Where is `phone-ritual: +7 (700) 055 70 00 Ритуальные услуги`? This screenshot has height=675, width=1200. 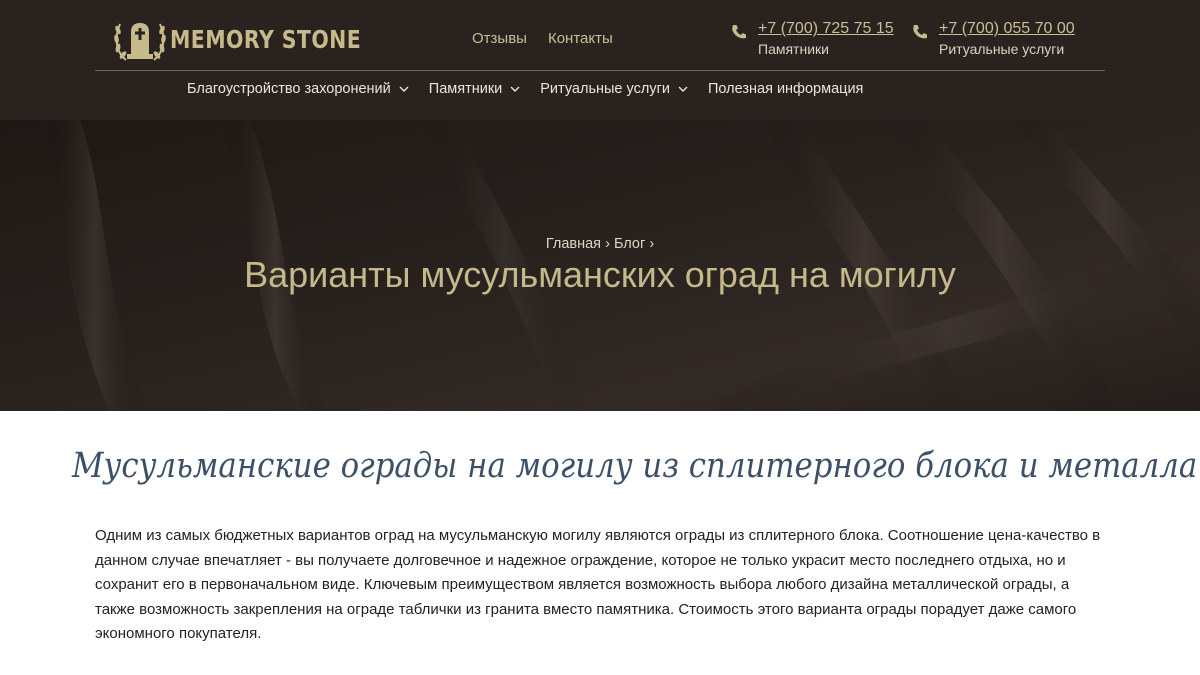
phone-ritual: +7 (700) 055 70 00 Ритуальные услуги is located at coordinates (993, 38).